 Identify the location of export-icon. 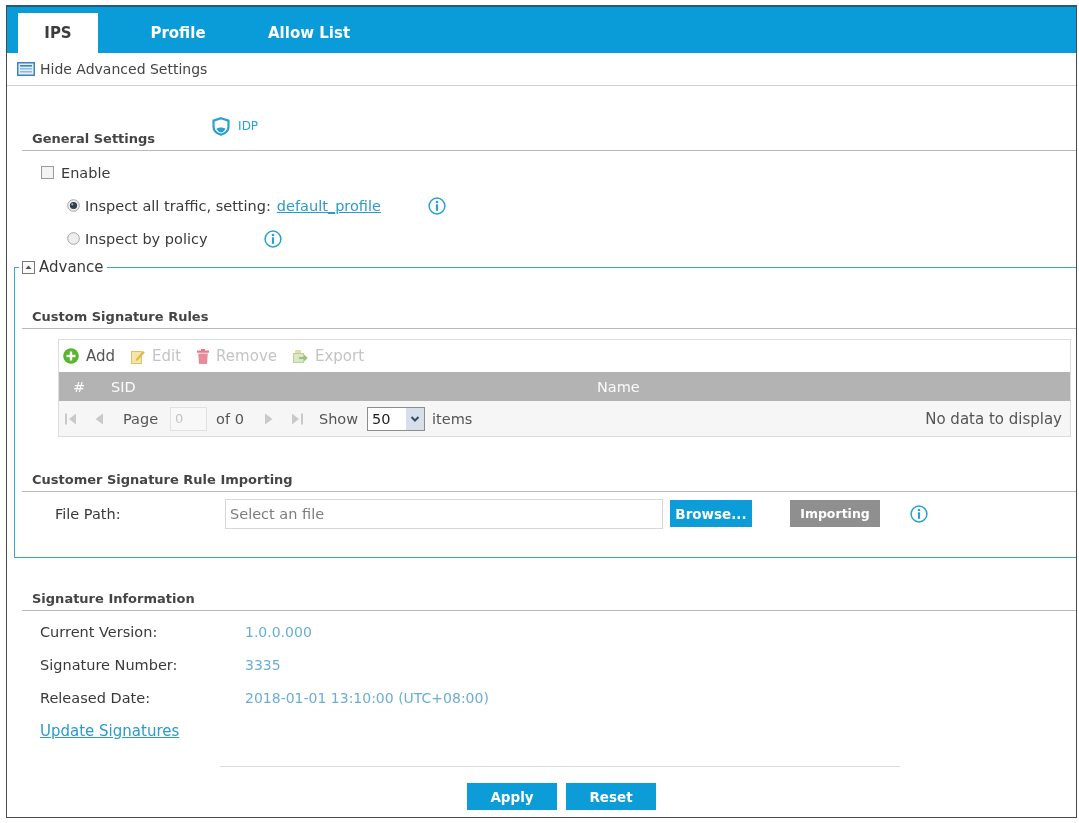
(300, 356).